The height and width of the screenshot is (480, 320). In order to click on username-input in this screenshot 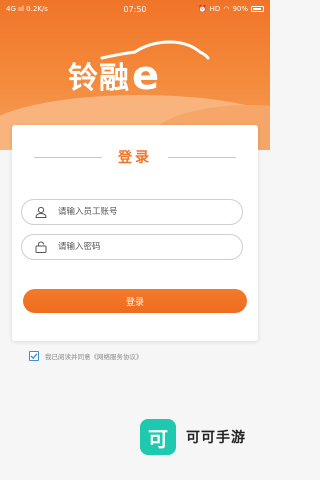, I will do `click(143, 212)`.